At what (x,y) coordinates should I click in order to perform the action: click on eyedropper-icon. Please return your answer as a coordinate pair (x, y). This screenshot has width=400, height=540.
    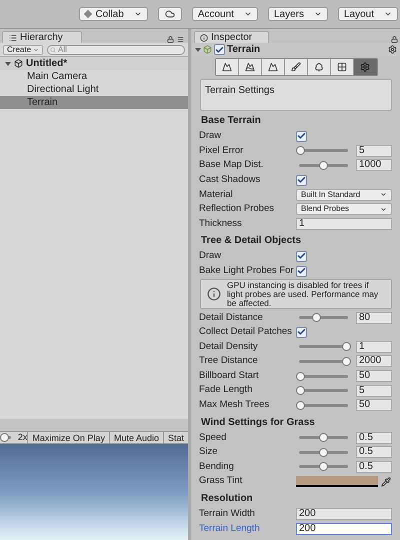
    Looking at the image, I should click on (386, 481).